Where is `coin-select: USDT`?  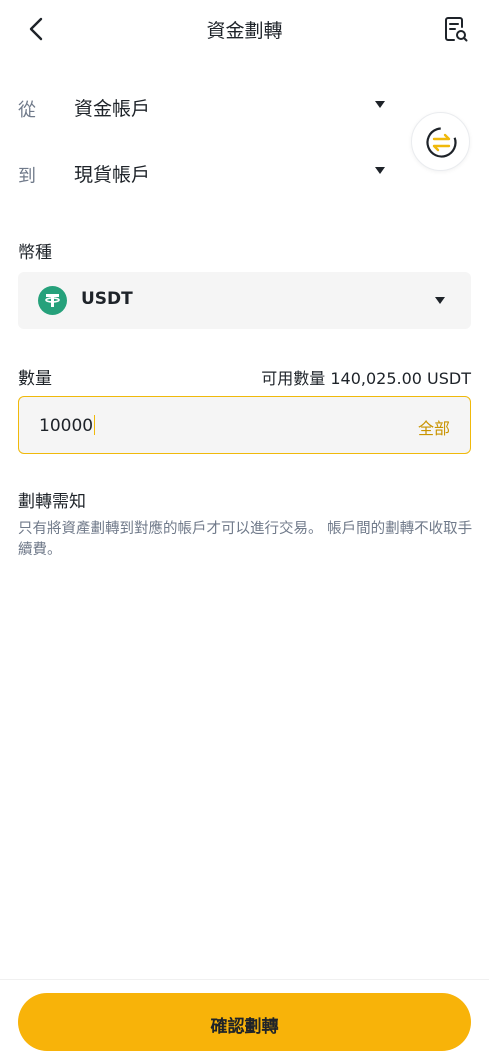
coin-select: USDT is located at coordinates (244, 300).